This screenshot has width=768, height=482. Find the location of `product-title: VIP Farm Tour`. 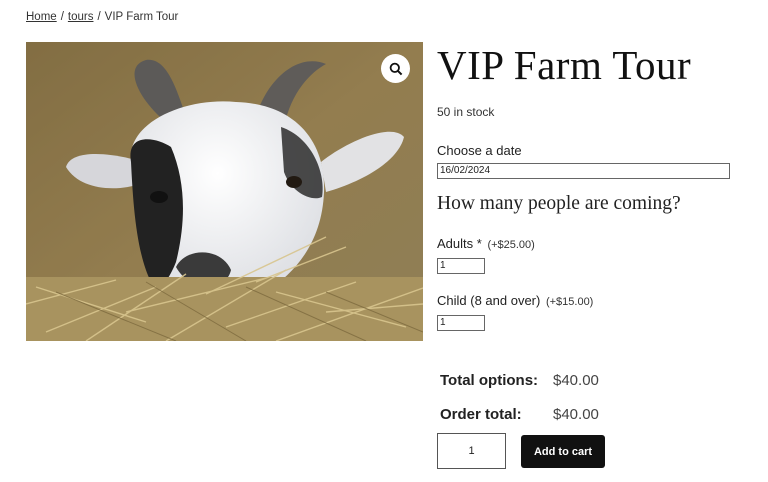

product-title: VIP Farm Tour is located at coordinates (564, 65).